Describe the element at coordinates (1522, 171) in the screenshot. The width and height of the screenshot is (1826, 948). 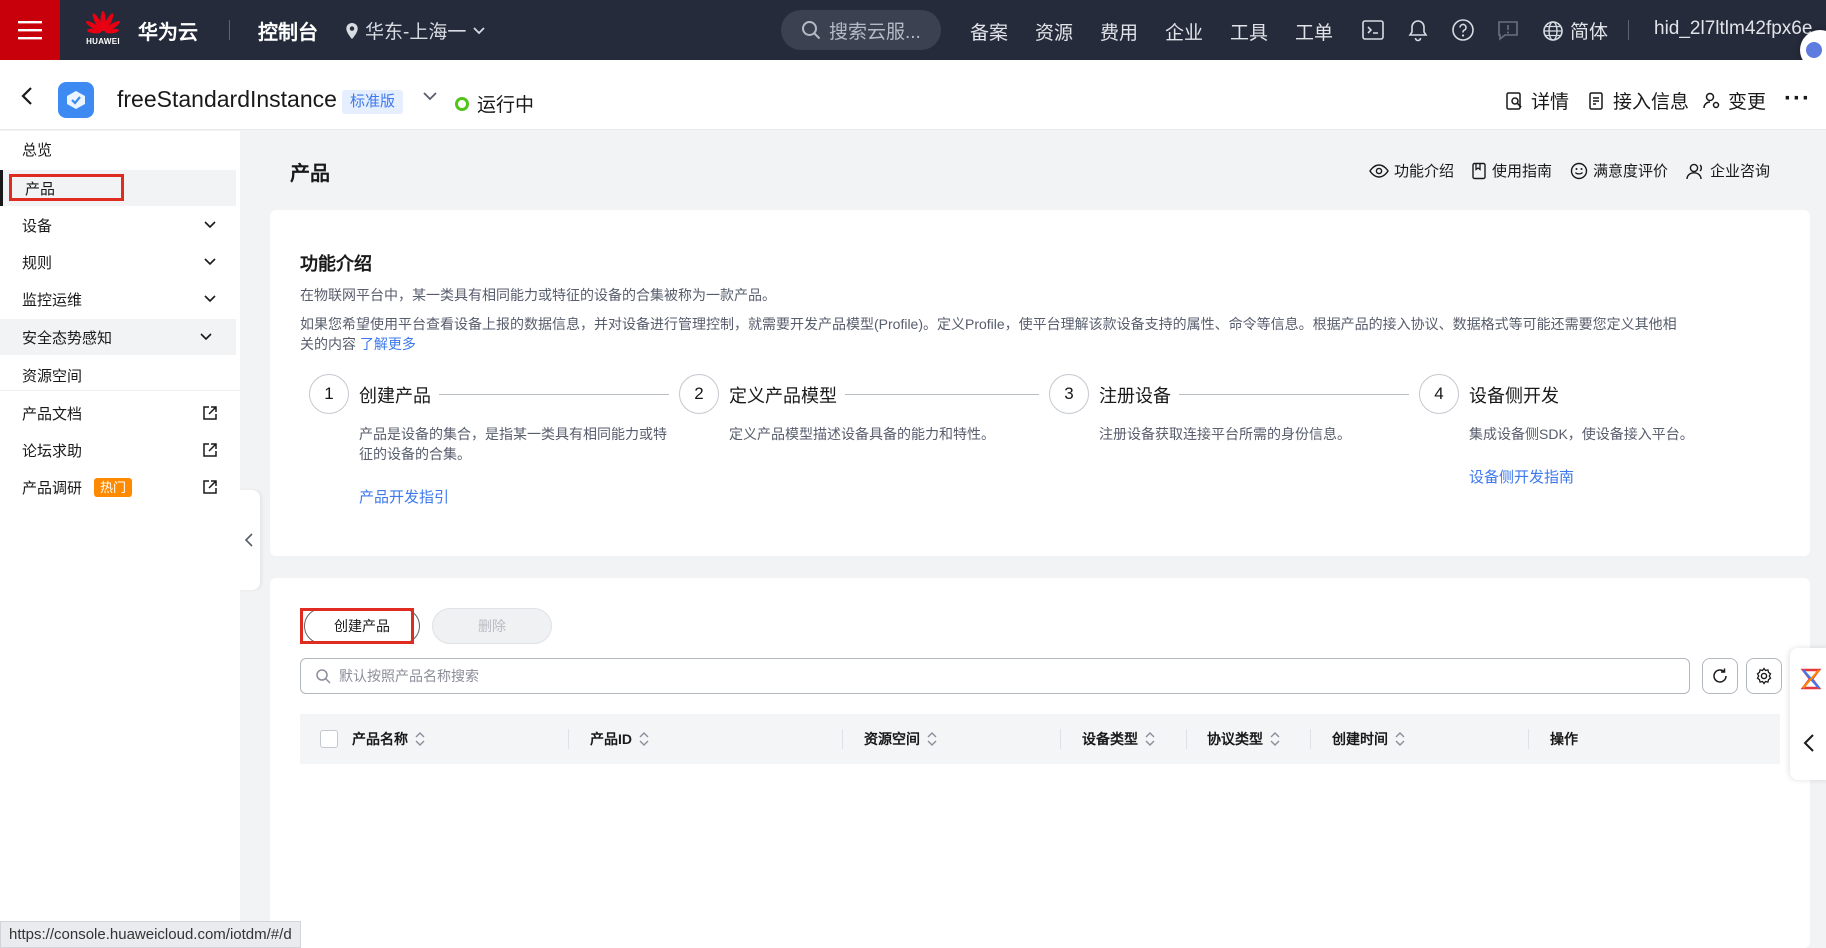
I see `user-guide-label: 使用指南` at that location.